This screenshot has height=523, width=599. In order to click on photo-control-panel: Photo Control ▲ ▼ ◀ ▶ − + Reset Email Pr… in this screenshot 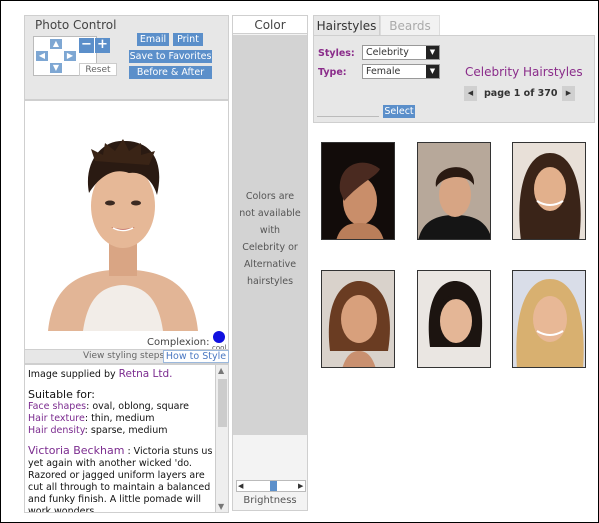, I will do `click(126, 57)`.